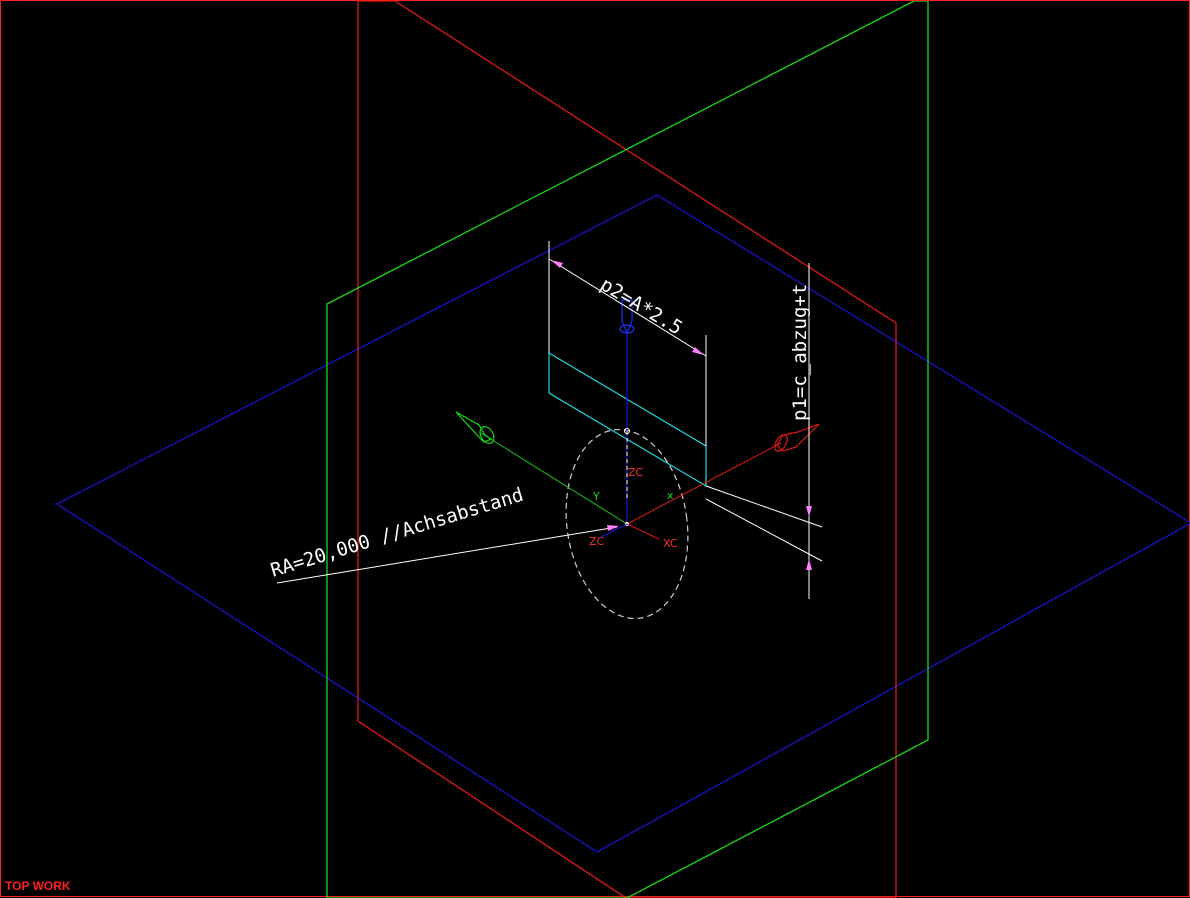  I want to click on csys-x-label: XC, so click(670, 543).